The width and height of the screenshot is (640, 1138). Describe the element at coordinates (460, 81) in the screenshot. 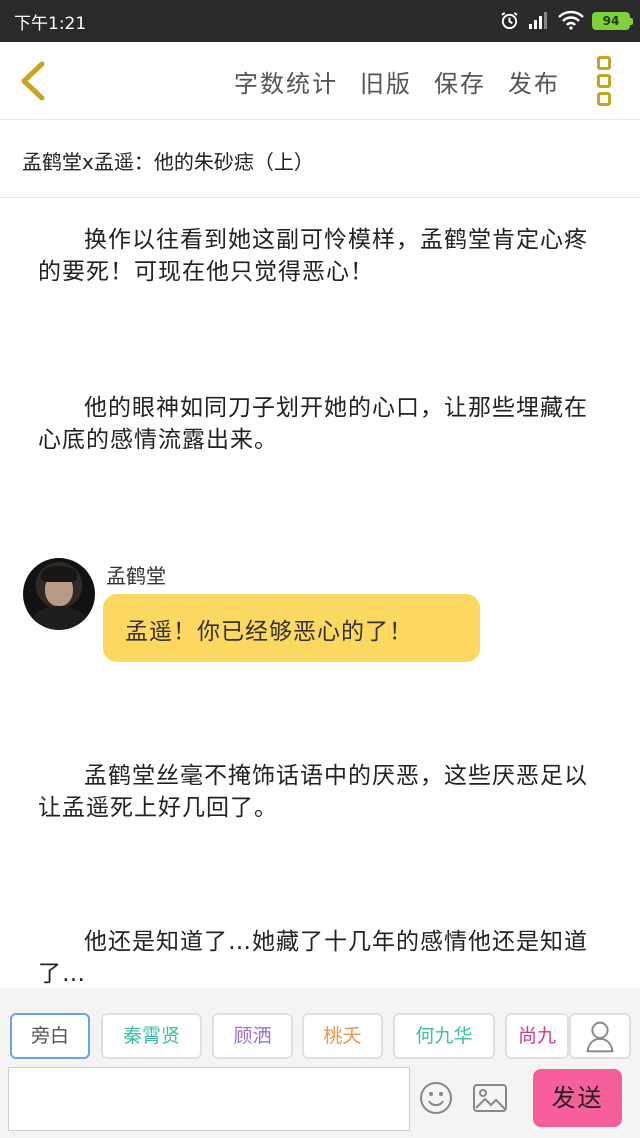

I see `save-button: 保存` at that location.